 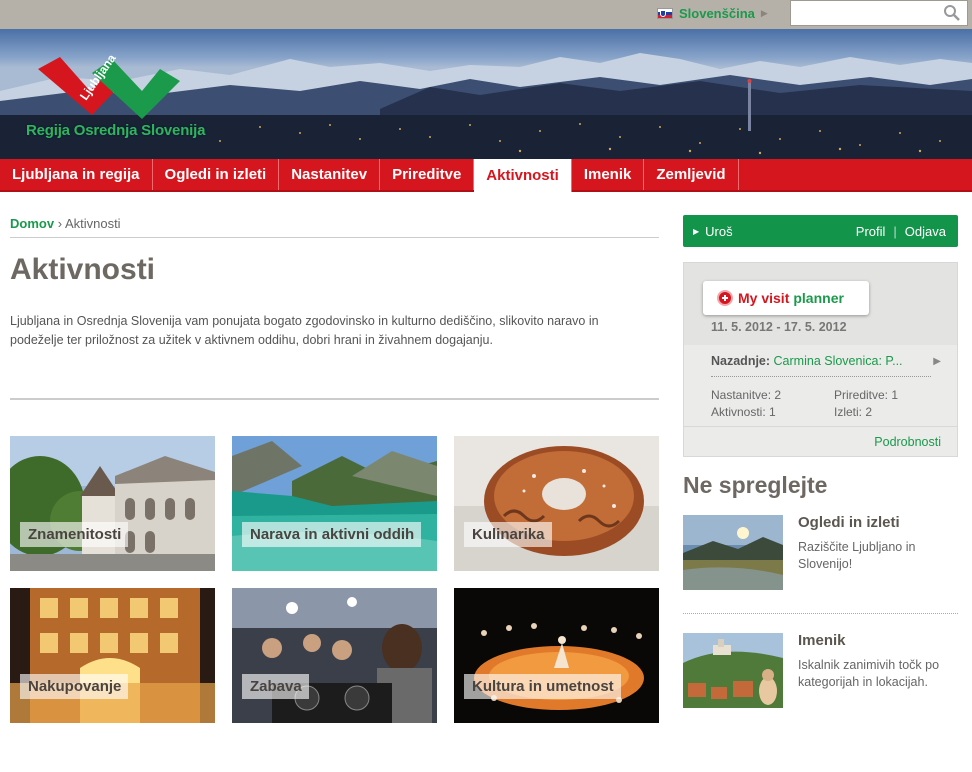 I want to click on page-title: Aktivnosti, so click(x=83, y=269).